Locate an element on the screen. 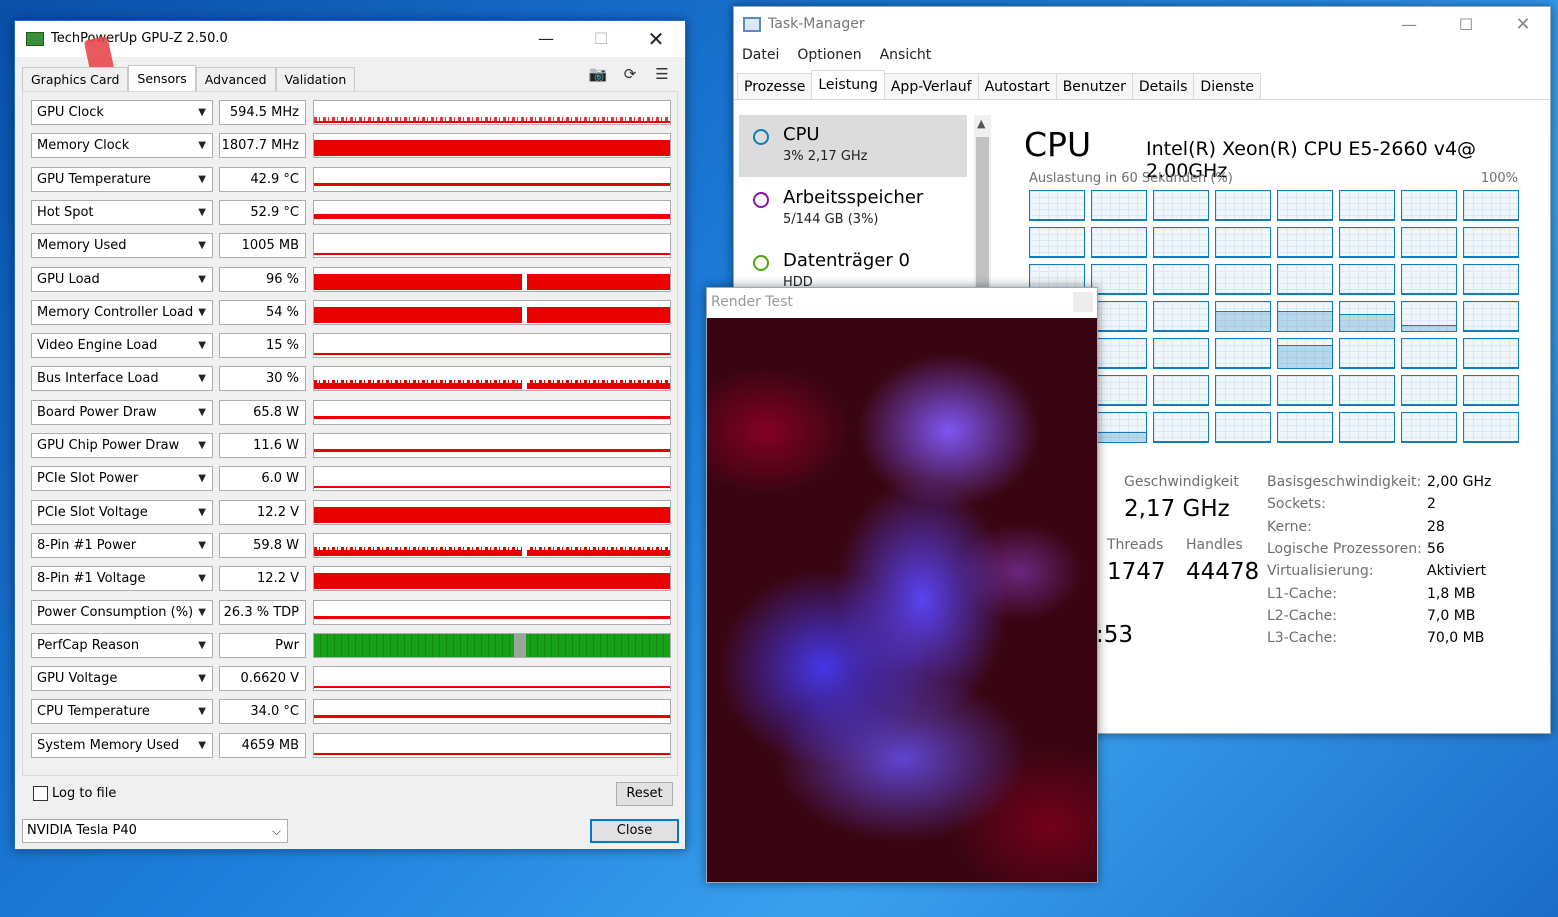  sensor-name-dropdown: PCIe Slot Voltage ▼ is located at coordinates (122, 512).